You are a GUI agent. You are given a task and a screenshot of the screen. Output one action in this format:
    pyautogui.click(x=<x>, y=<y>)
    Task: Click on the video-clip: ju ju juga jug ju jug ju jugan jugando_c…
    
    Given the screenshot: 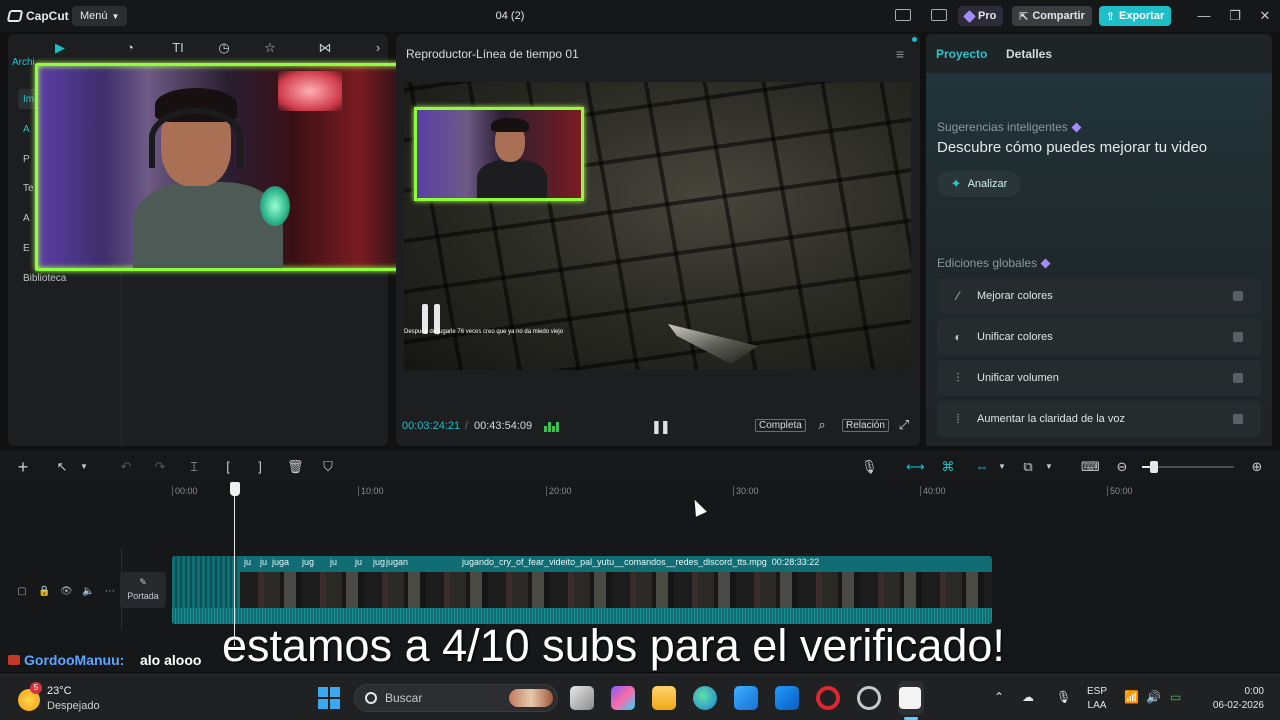 What is the action you would take?
    pyautogui.click(x=582, y=590)
    